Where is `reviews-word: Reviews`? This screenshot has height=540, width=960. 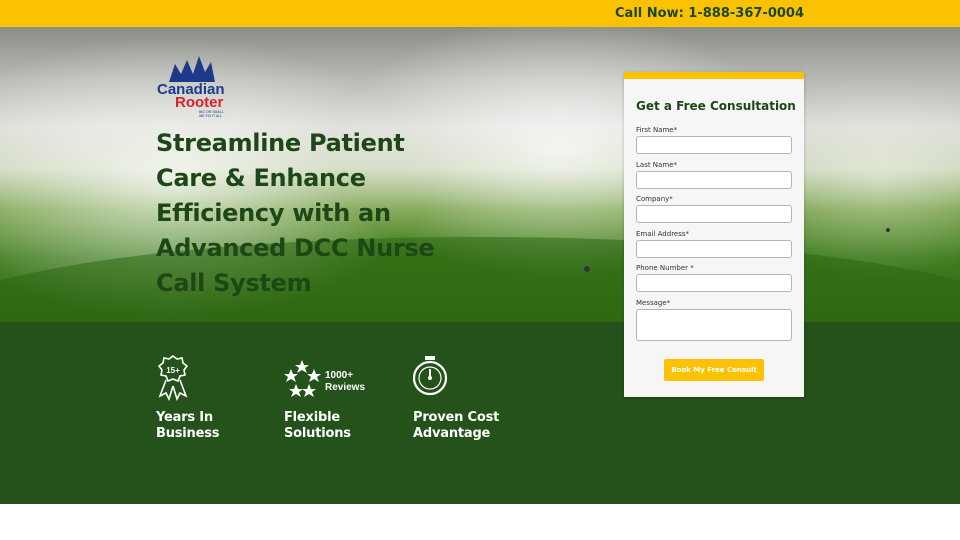
reviews-word: Reviews is located at coordinates (345, 387).